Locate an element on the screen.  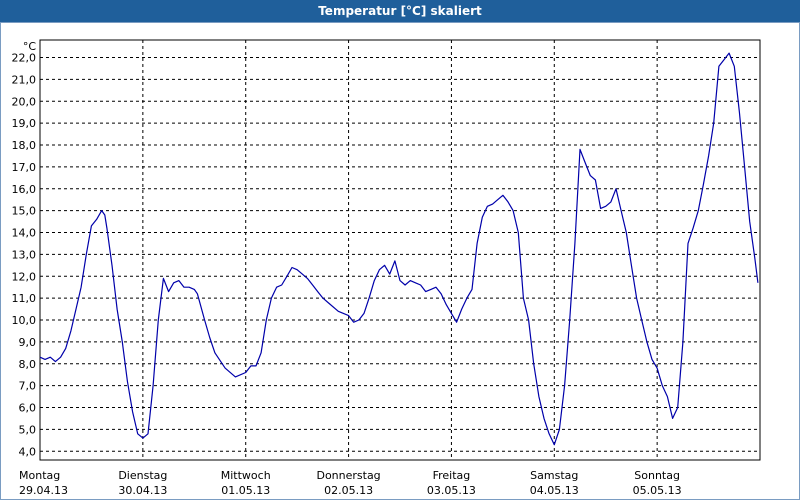
y-tick-label: 19,0 is located at coordinates (24, 123).